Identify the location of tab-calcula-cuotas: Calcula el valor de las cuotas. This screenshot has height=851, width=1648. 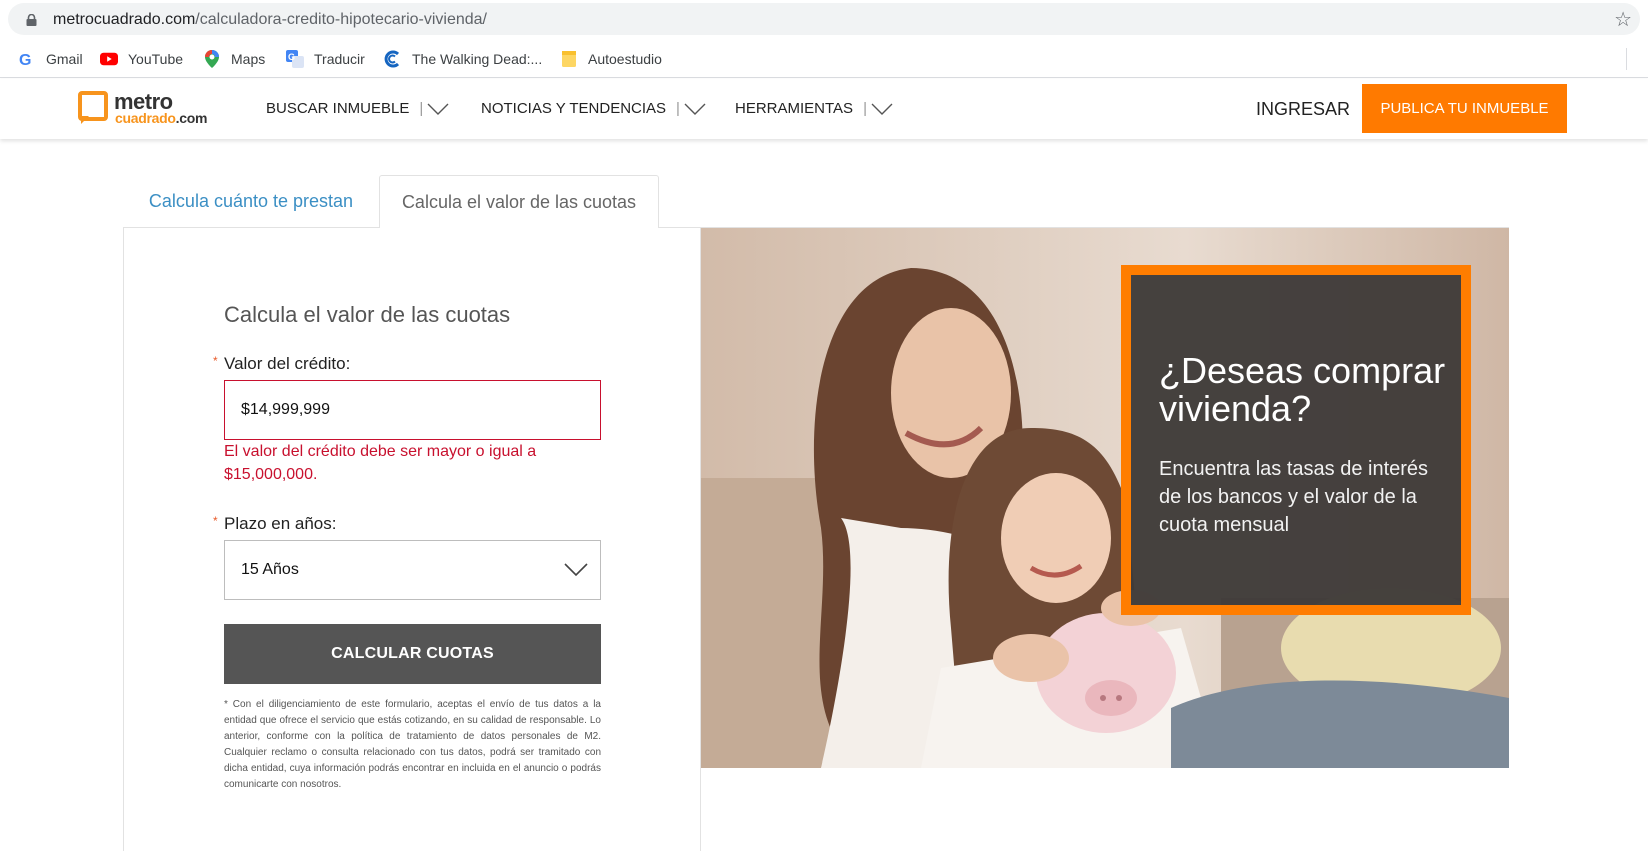
(519, 201).